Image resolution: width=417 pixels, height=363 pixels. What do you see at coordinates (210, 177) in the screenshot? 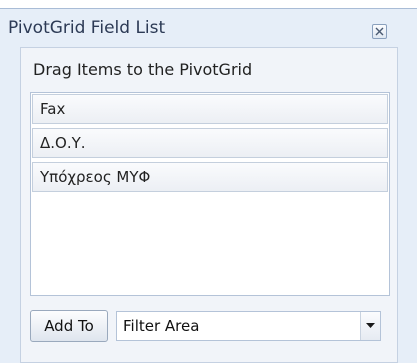
I see `field-item-ypoxreos-myf: Υπόχρεος ΜΥΦ` at bounding box center [210, 177].